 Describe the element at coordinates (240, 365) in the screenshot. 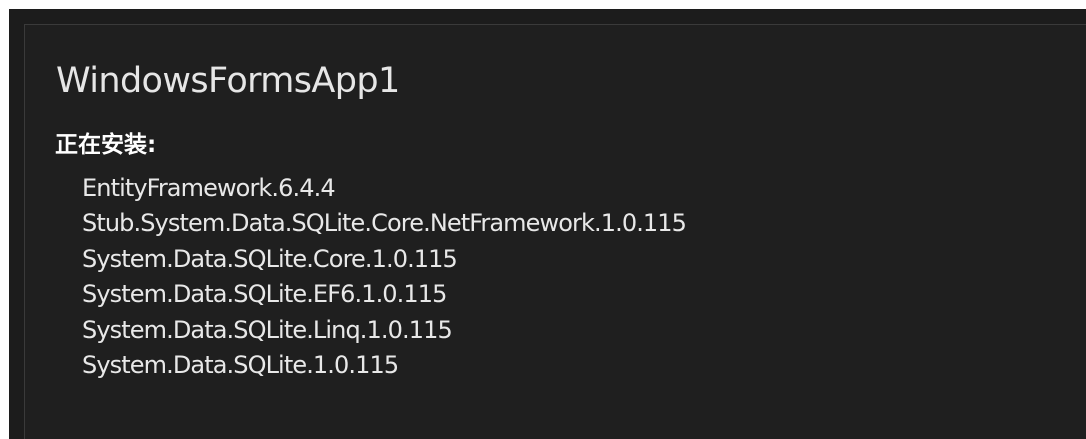

I see `package-item: System.Data.SQLite.1.0.115` at that location.